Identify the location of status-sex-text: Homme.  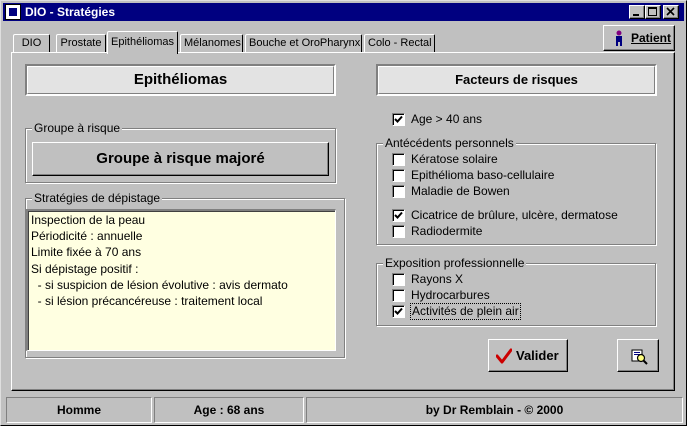
(78, 410).